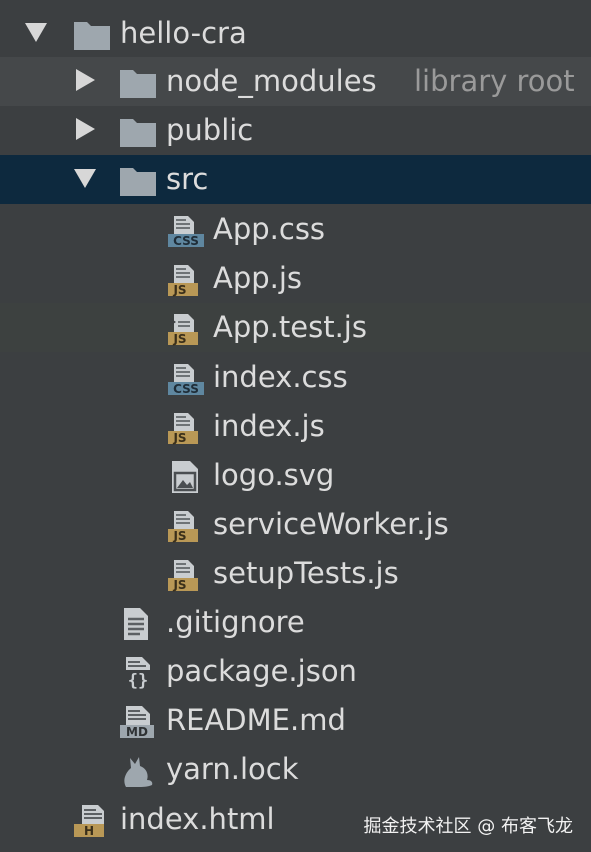  I want to click on markdown-file-icon: MD, so click(138, 722).